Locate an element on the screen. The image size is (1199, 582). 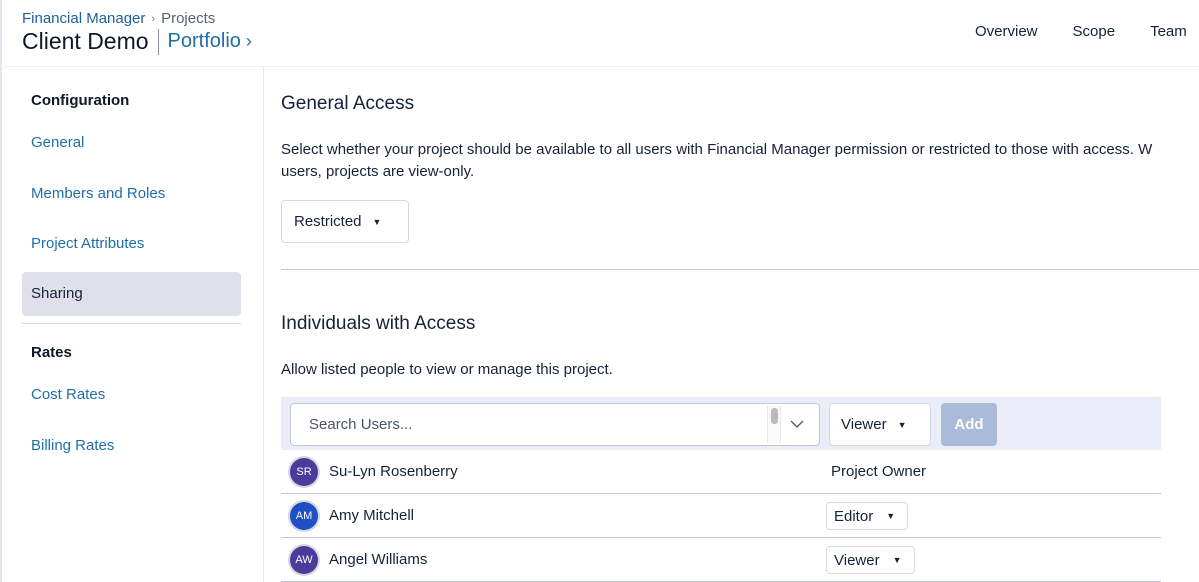
member-name: Amy Mitchell is located at coordinates (372, 515).